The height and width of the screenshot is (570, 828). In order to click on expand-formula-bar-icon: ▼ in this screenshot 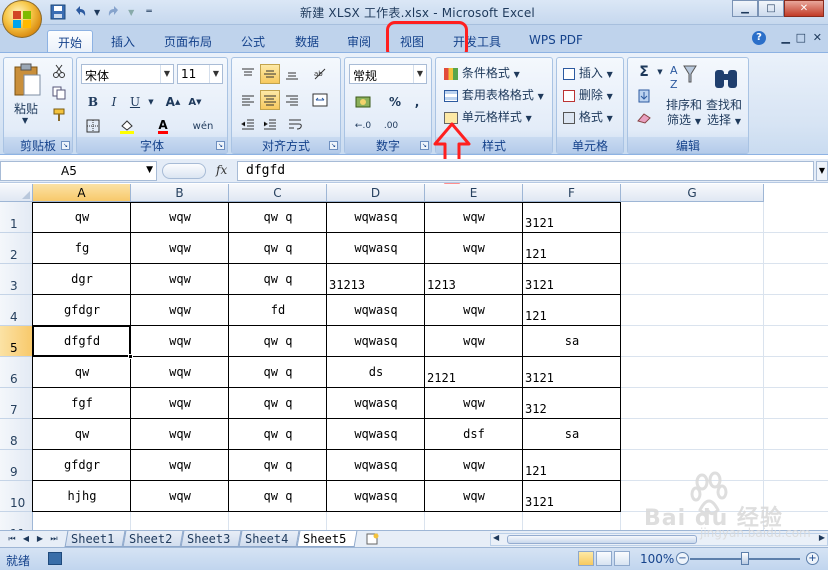, I will do `click(822, 171)`.